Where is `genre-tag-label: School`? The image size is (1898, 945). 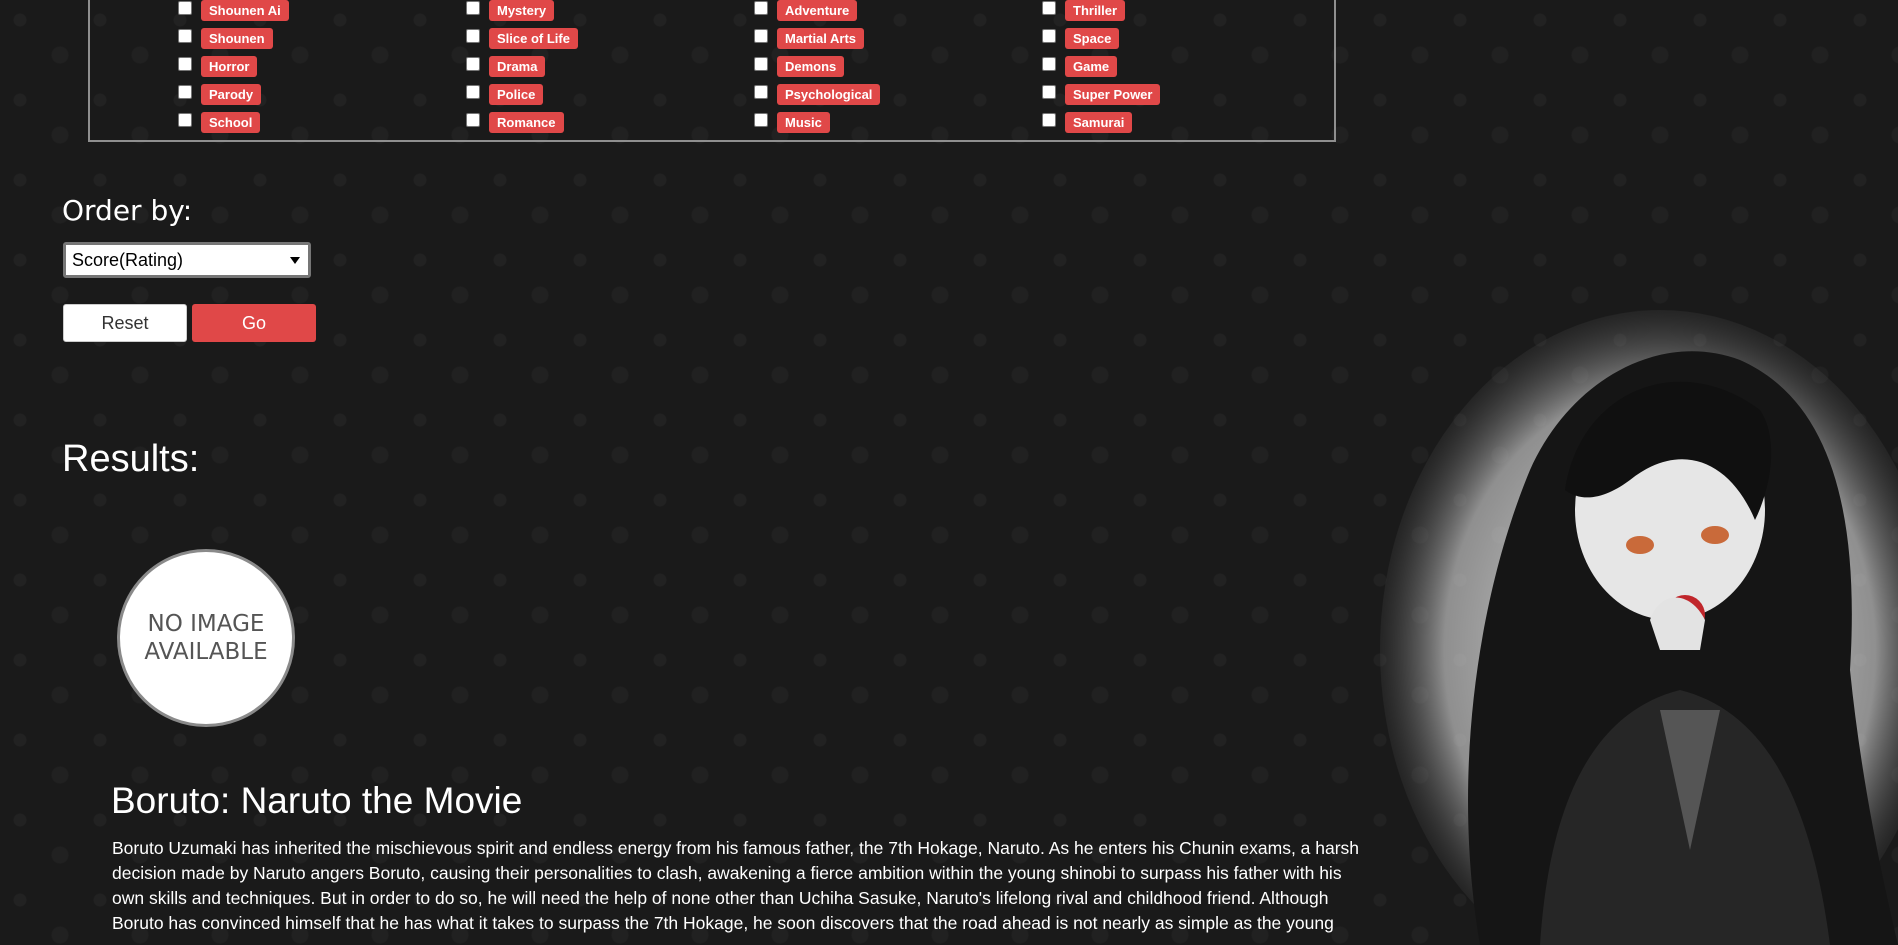
genre-tag-label: School is located at coordinates (231, 122).